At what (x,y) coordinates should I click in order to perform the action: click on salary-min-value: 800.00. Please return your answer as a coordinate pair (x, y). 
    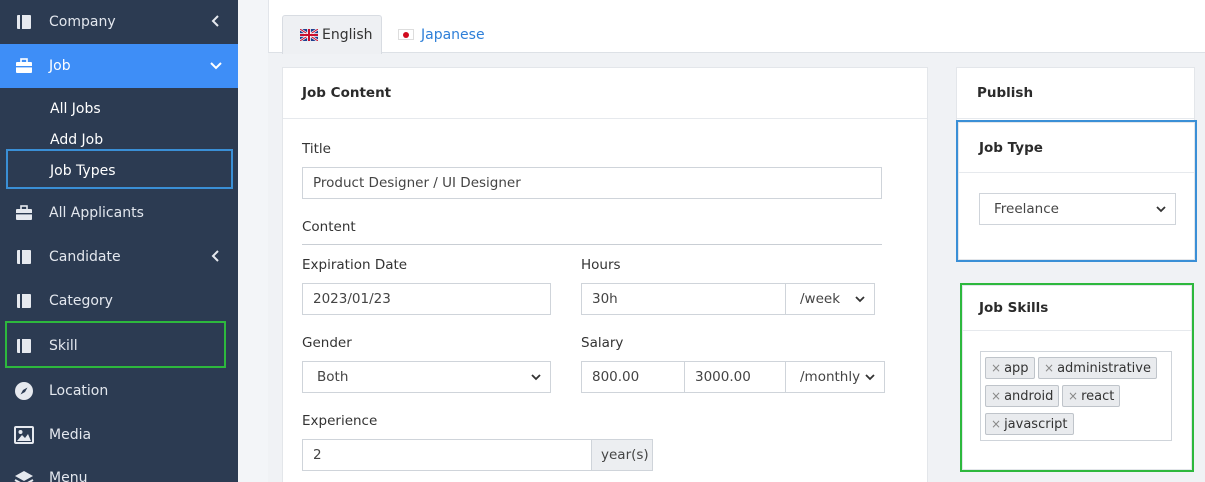
    Looking at the image, I should click on (616, 377).